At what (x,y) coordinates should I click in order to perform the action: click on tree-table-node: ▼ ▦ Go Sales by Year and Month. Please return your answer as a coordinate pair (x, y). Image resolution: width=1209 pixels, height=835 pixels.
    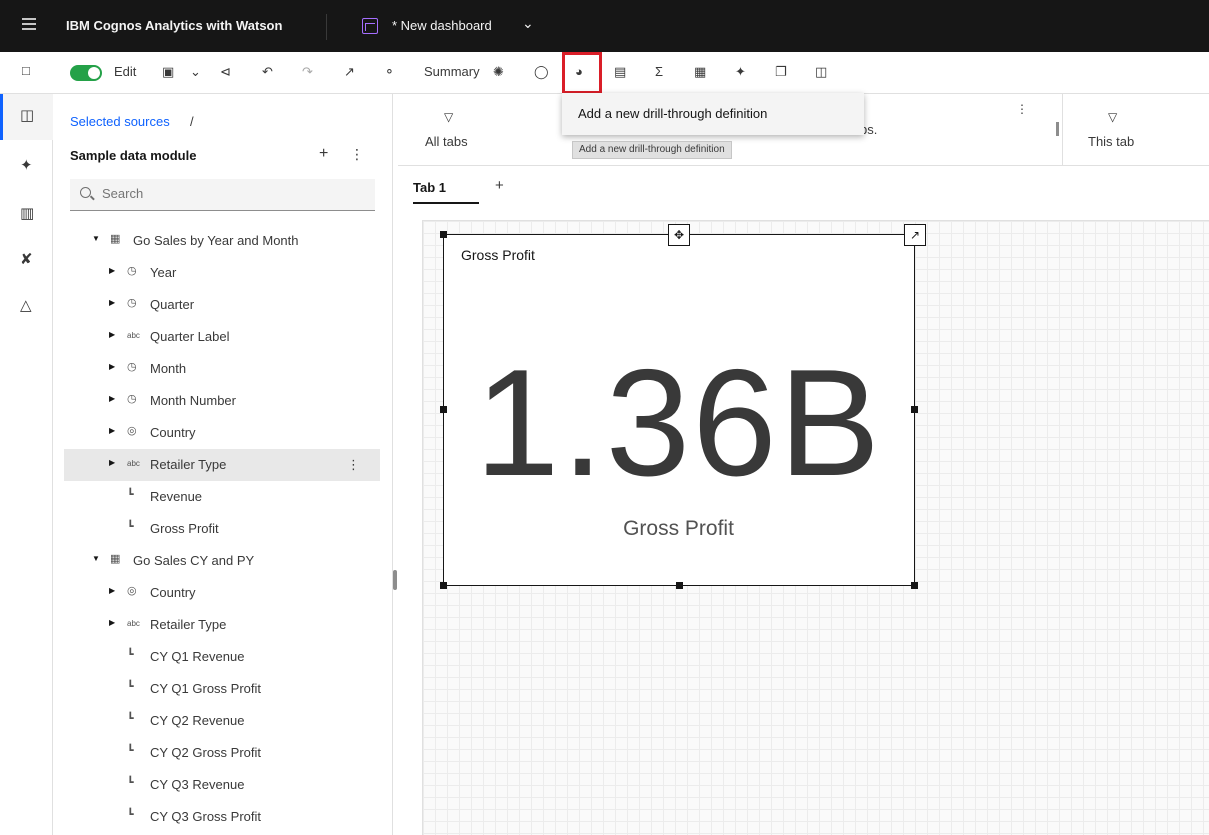
    Looking at the image, I should click on (222, 241).